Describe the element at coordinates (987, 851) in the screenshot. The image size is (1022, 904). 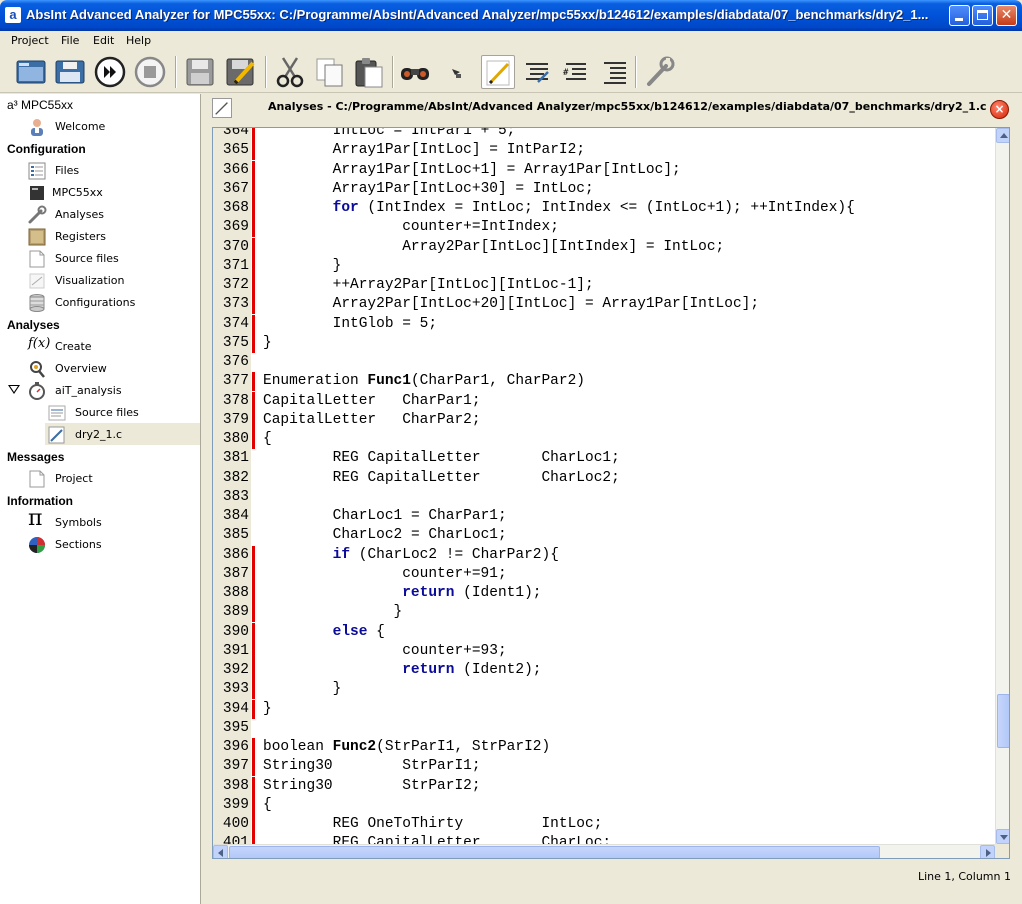
I see `scroll-right-button` at that location.